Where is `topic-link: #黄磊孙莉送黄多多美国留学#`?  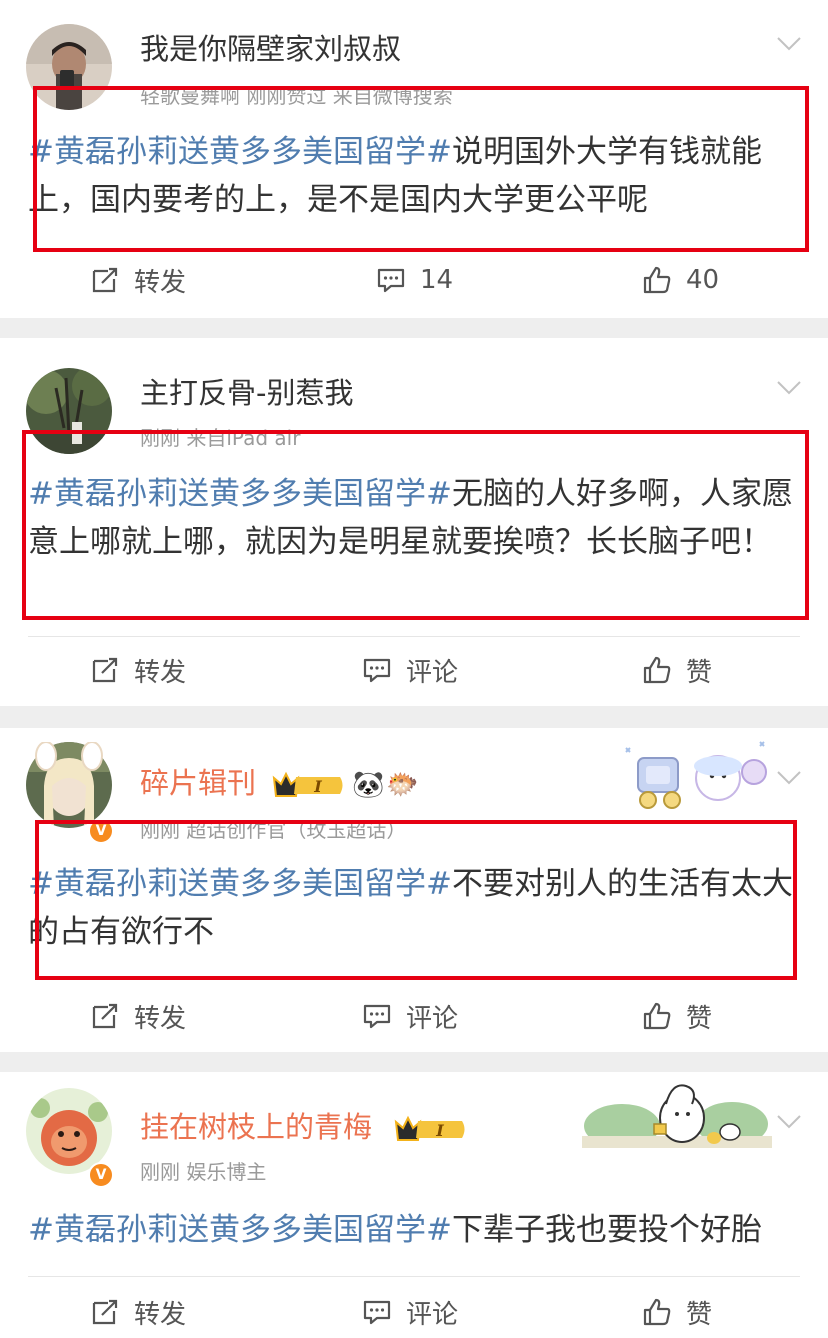
topic-link: #黄磊孙莉送黄多多美国留学# is located at coordinates (240, 1230).